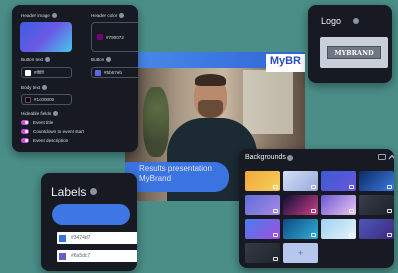  Describe the element at coordinates (46, 37) in the screenshot. I see `header-image-picker` at that location.